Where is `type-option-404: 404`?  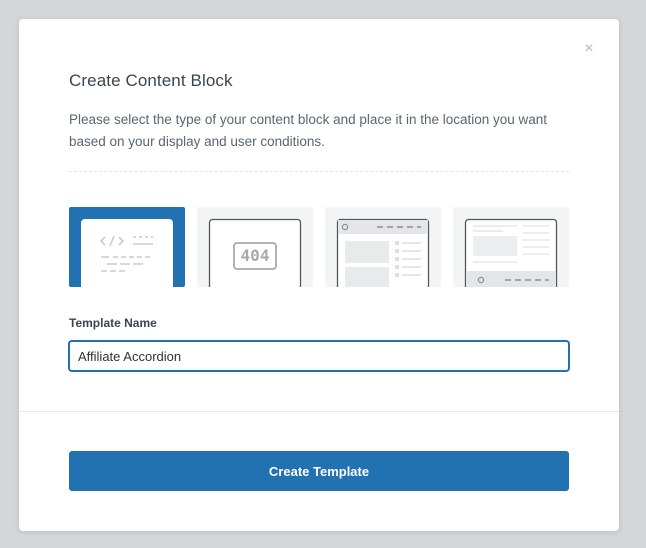
type-option-404: 404 is located at coordinates (255, 247).